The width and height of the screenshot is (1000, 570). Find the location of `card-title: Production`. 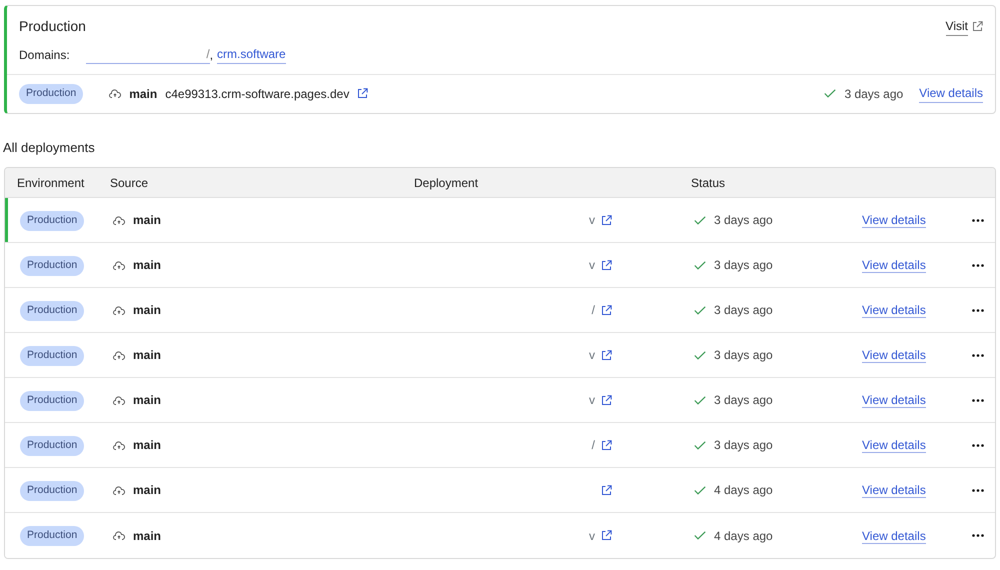

card-title: Production is located at coordinates (52, 26).